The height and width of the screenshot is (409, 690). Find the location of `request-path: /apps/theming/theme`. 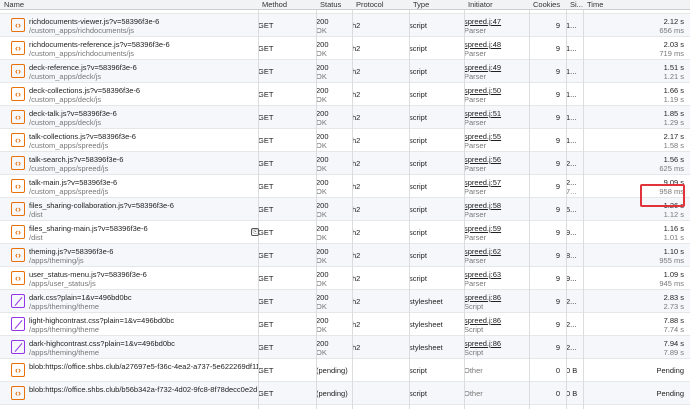

request-path: /apps/theming/theme is located at coordinates (64, 329).